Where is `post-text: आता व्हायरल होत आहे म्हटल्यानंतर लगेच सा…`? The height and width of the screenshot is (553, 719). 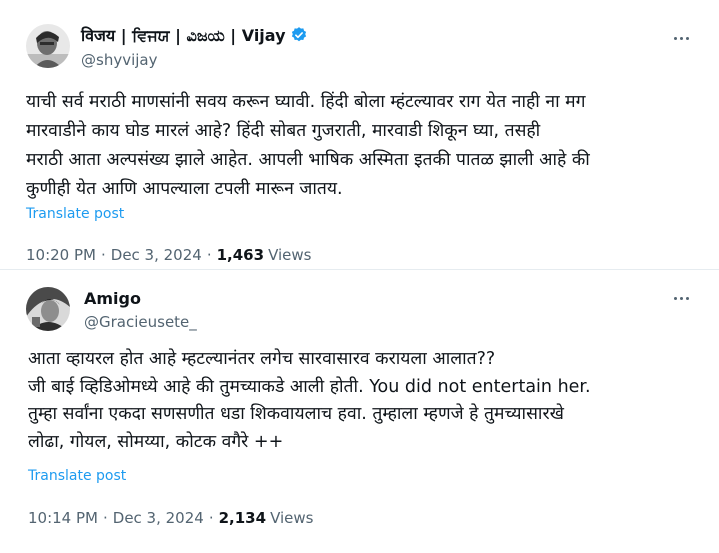
post-text: आता व्हायरल होत आहे म्हटल्यानंतर लगेच सा… is located at coordinates (309, 400).